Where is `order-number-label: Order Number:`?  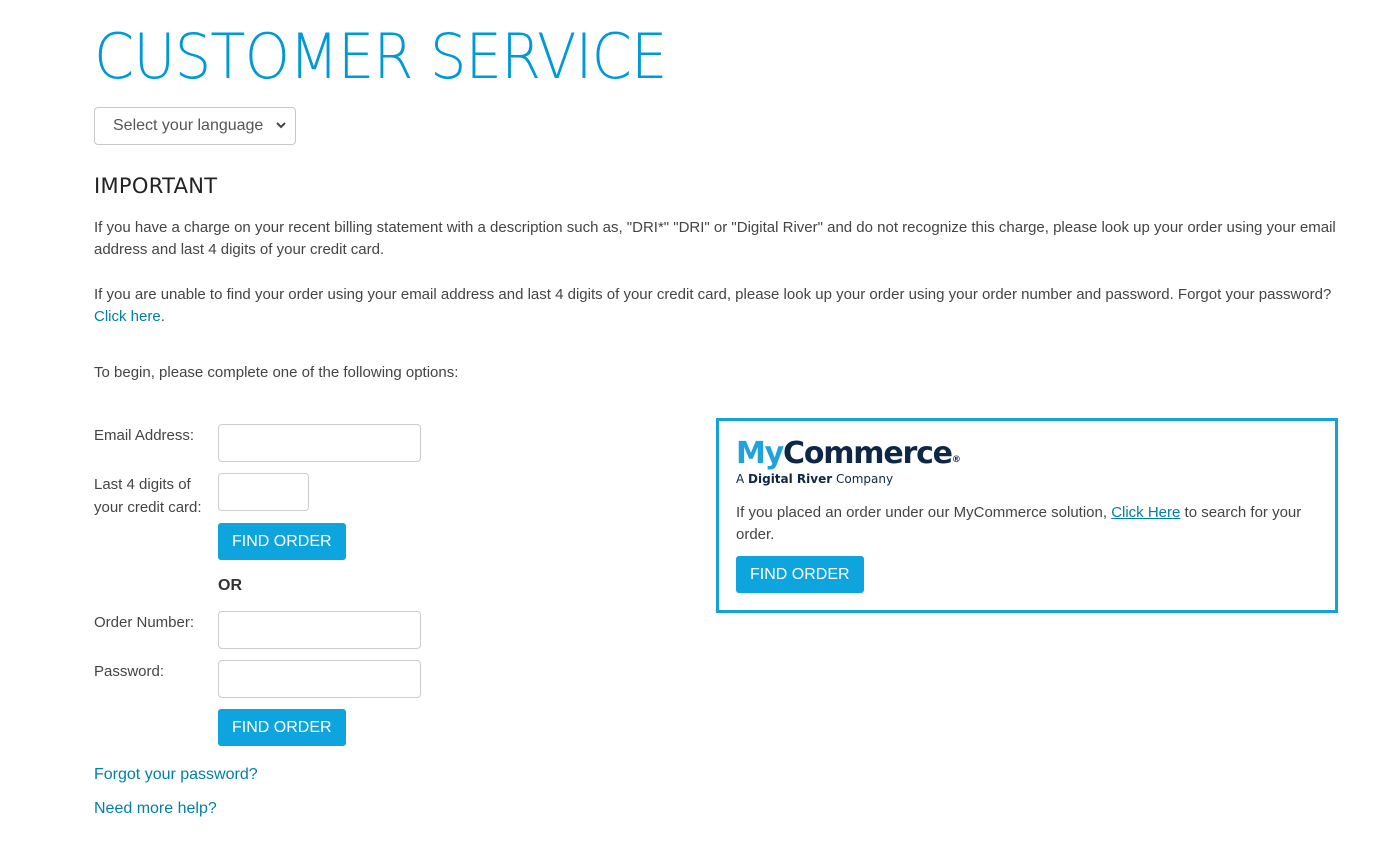
order-number-label: Order Number: is located at coordinates (144, 622).